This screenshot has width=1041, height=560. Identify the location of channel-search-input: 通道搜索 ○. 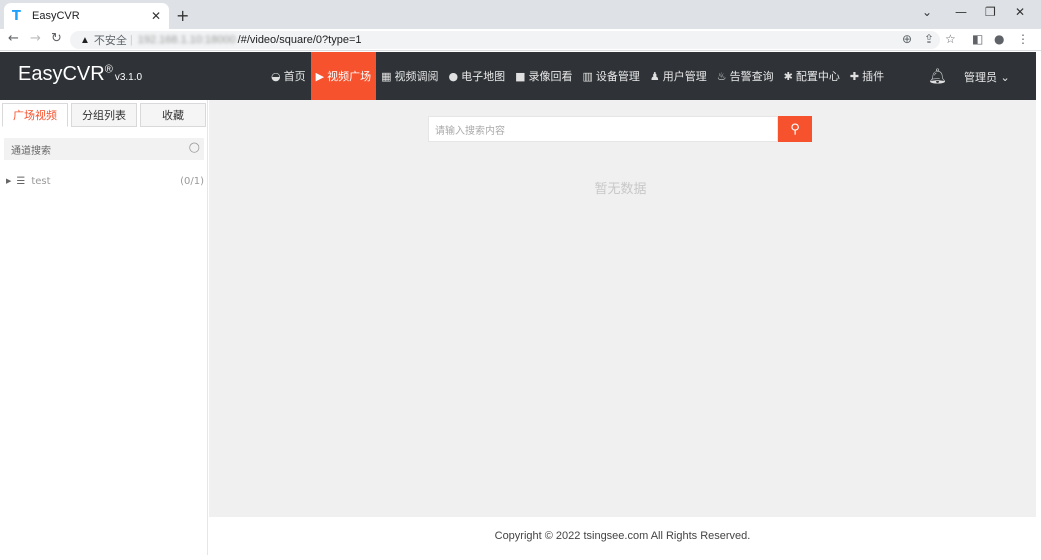
(104, 149).